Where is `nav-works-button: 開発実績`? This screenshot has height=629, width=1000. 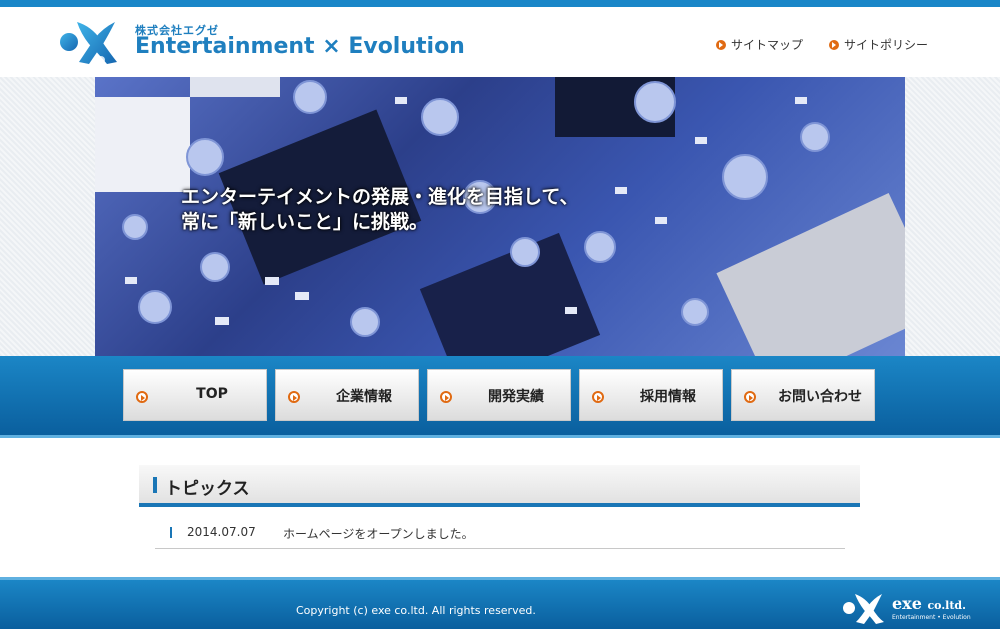
nav-works-button: 開発実績 is located at coordinates (499, 395).